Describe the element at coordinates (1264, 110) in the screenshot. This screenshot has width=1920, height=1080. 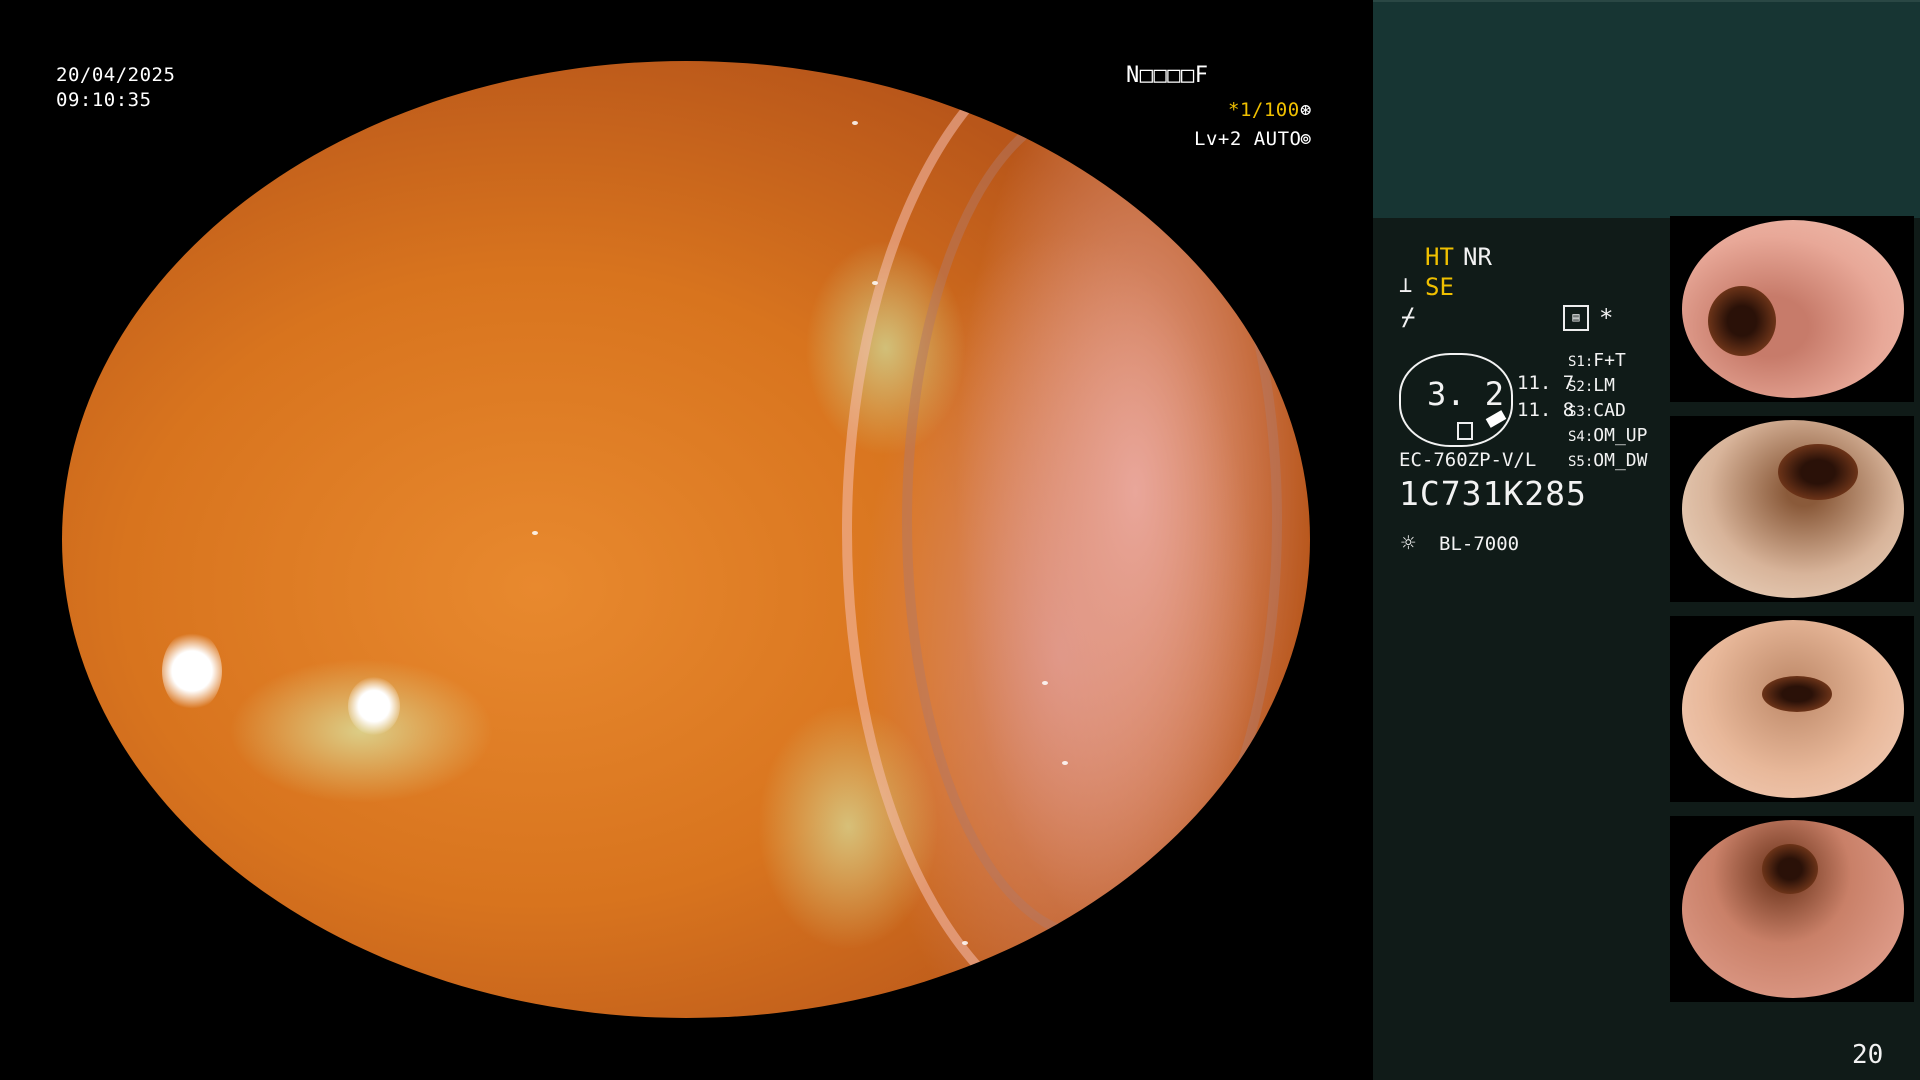
I see `shutter-ratio: *1/100` at that location.